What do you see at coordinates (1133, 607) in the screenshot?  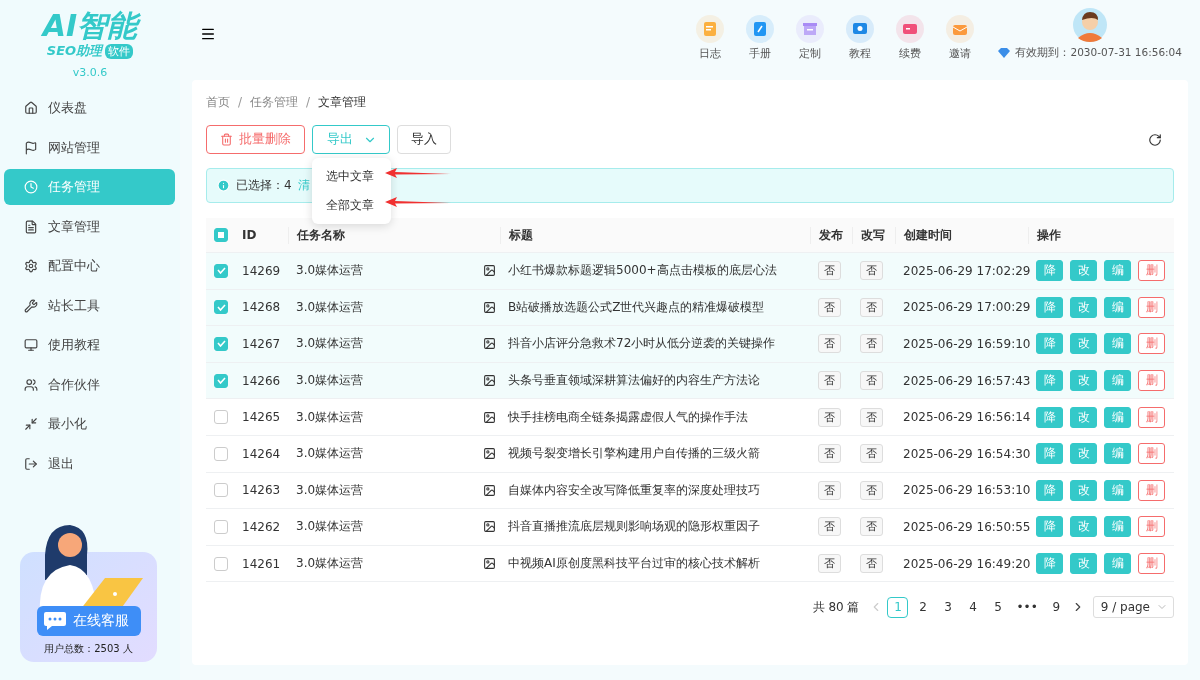 I see `page-size-select: 9 / page` at bounding box center [1133, 607].